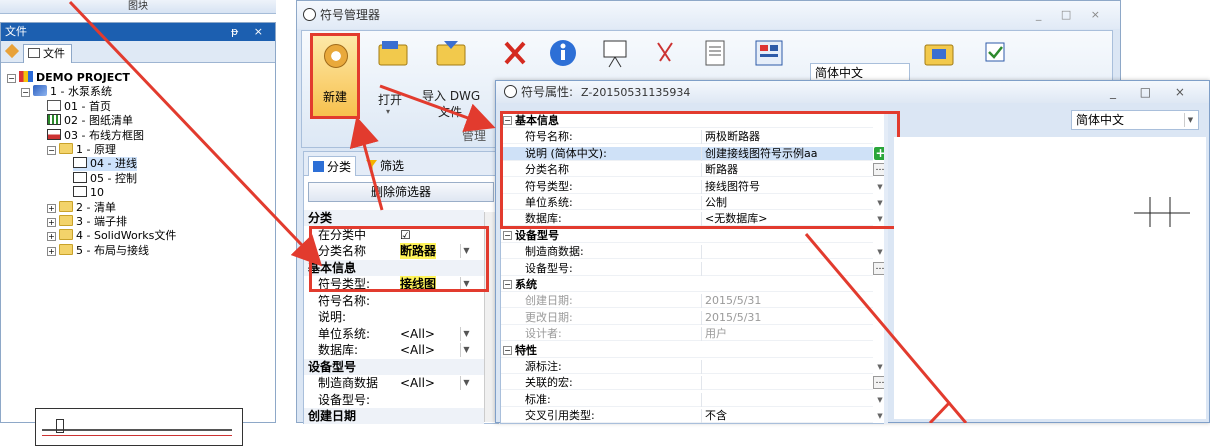  What do you see at coordinates (394, 416) in the screenshot?
I see `filter-category: 创建日期` at bounding box center [394, 416].